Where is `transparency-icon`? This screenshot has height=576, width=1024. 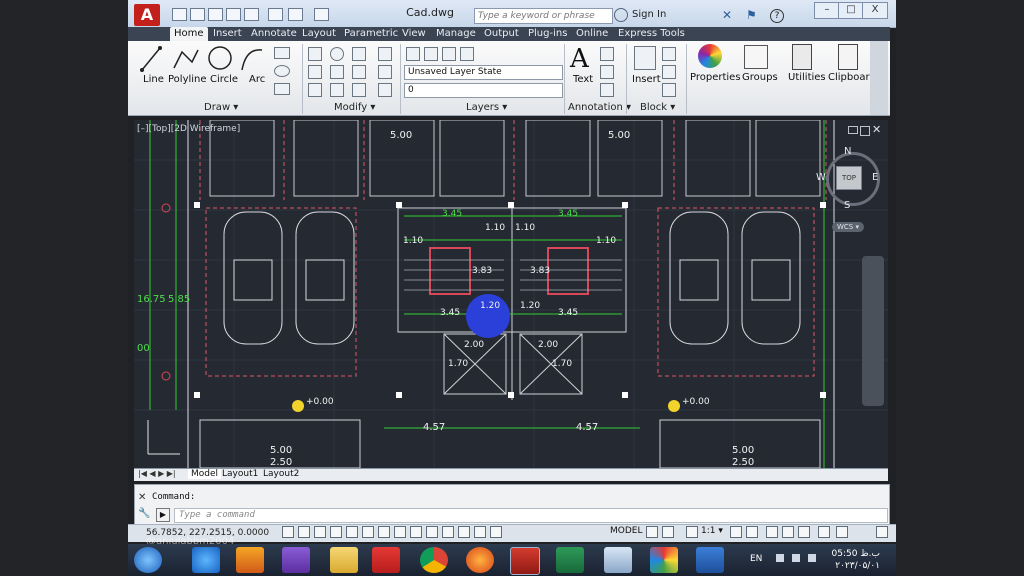
transparency-icon is located at coordinates (464, 532).